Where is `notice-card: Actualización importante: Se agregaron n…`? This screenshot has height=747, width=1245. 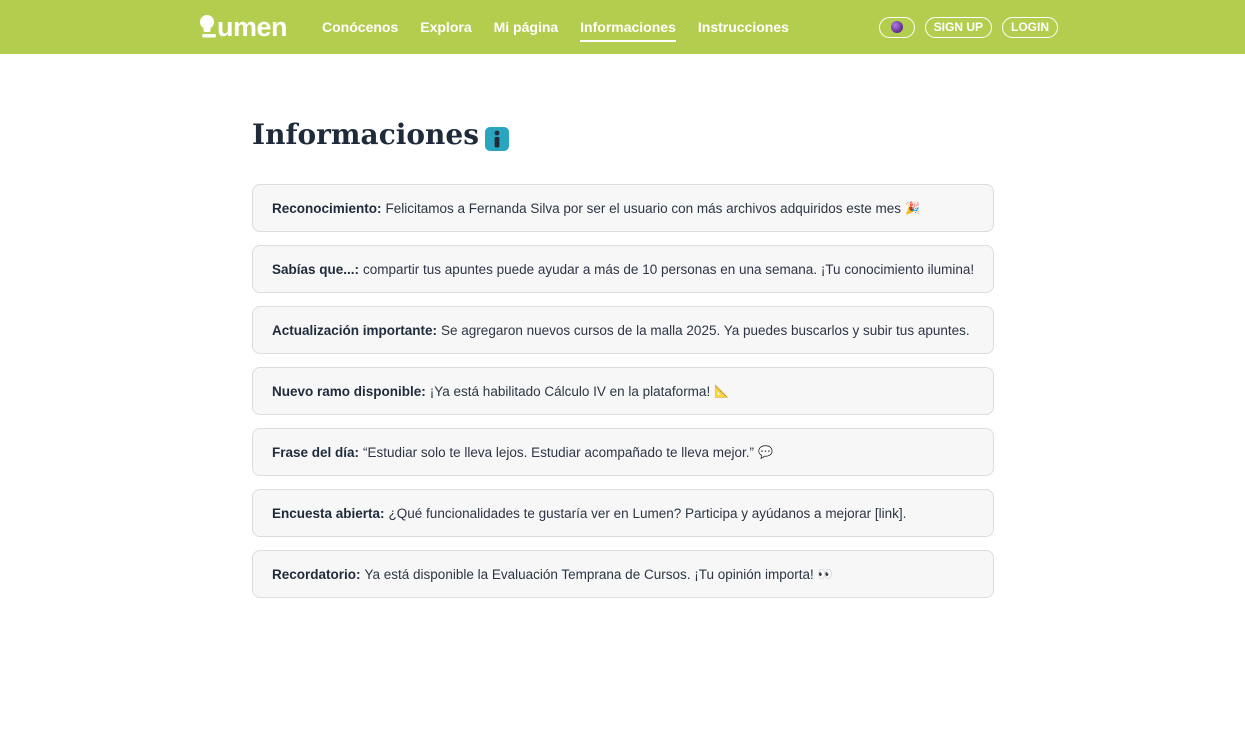
notice-card: Actualización importante: Se agregaron n… is located at coordinates (623, 330).